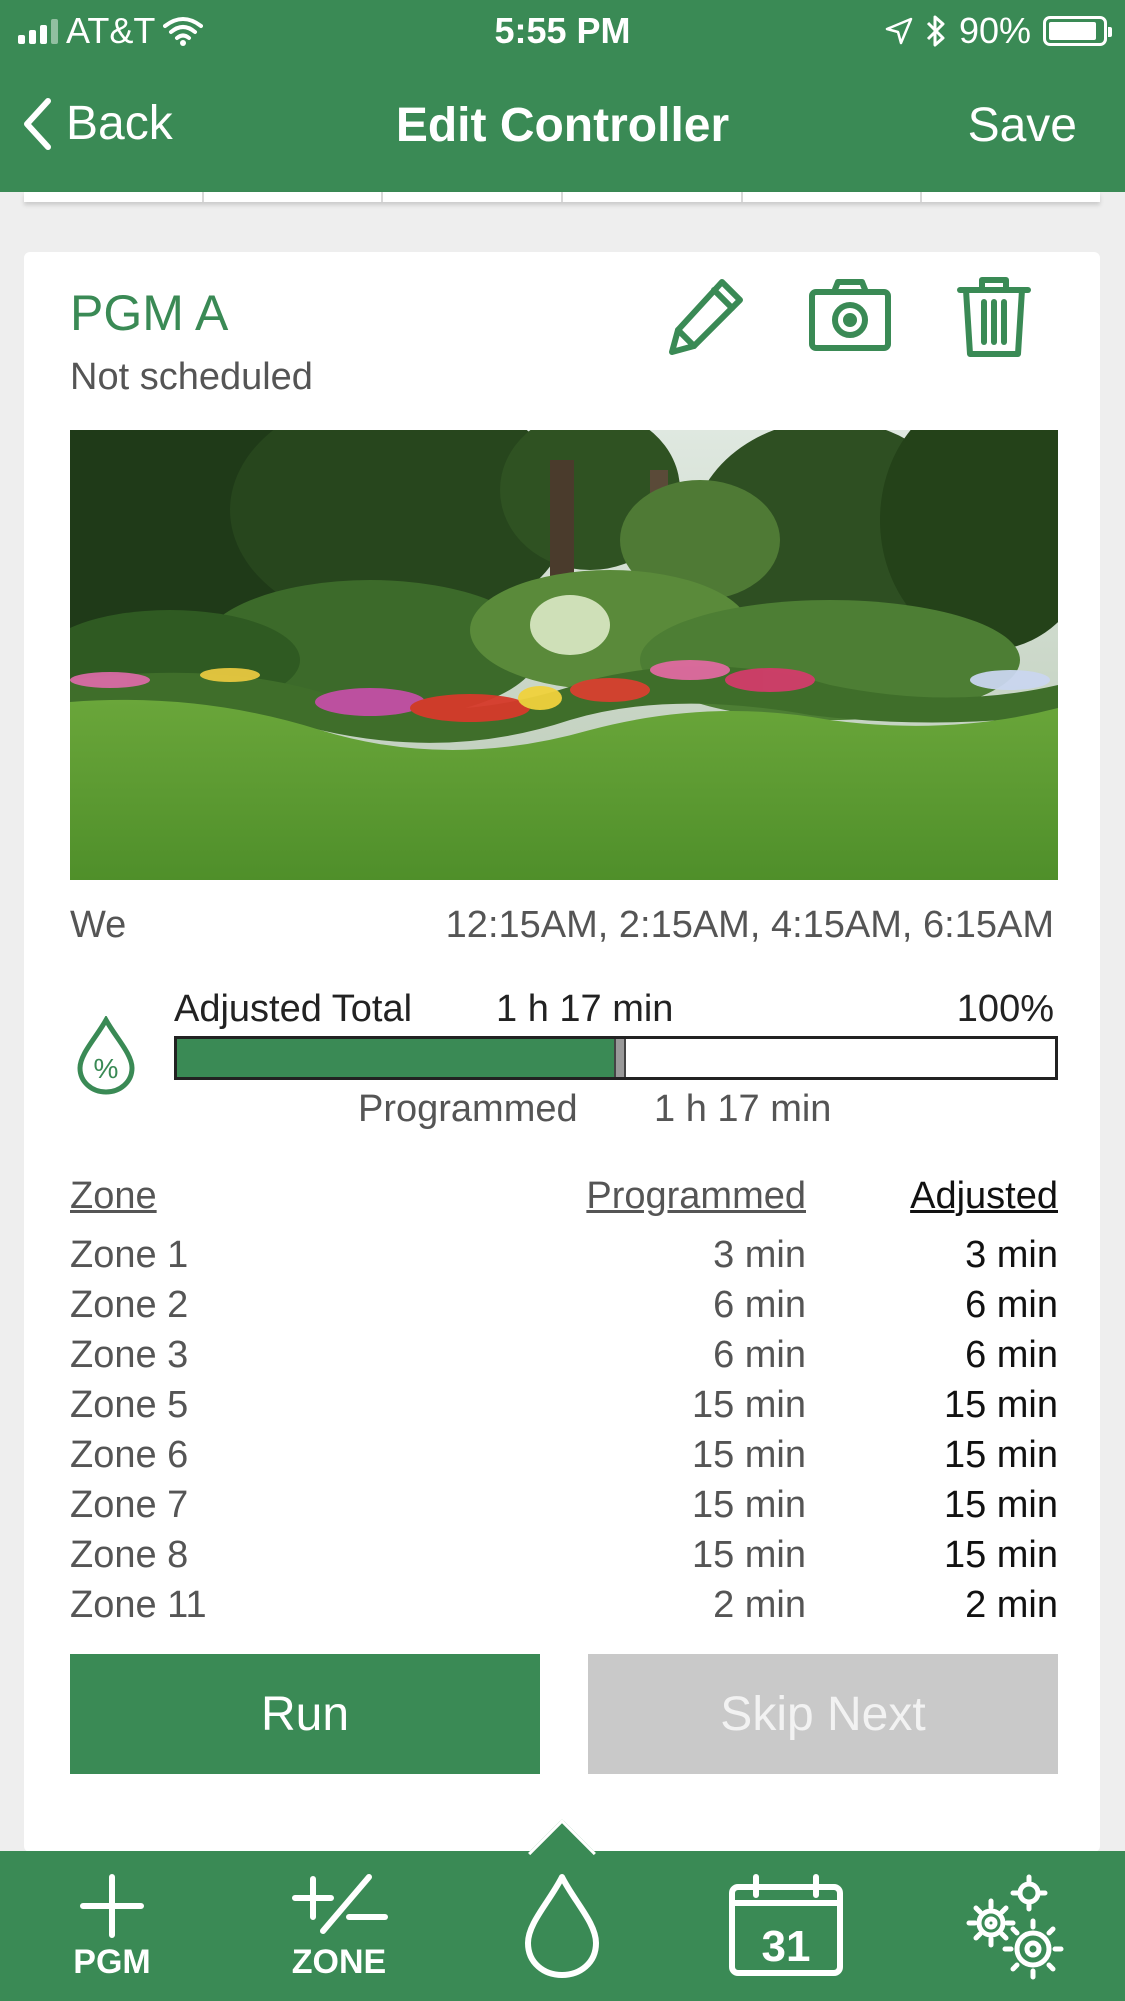  Describe the element at coordinates (1077, 31) in the screenshot. I see `battery-icon` at that location.